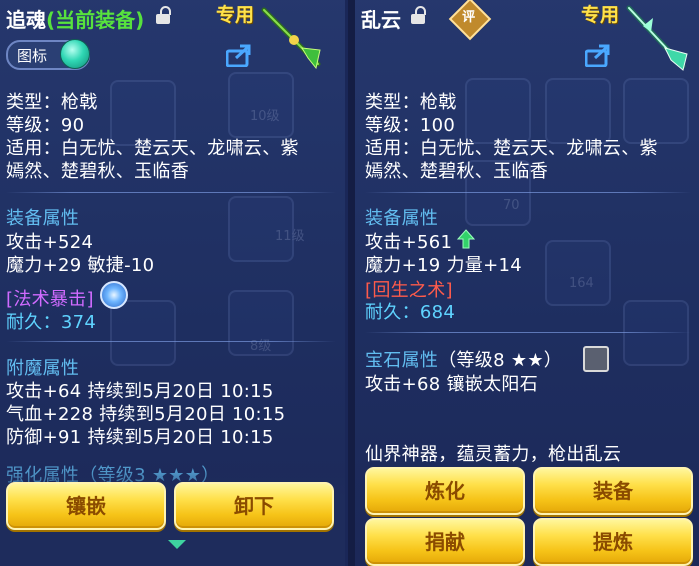  I want to click on donate-button: 捐献, so click(445, 542).